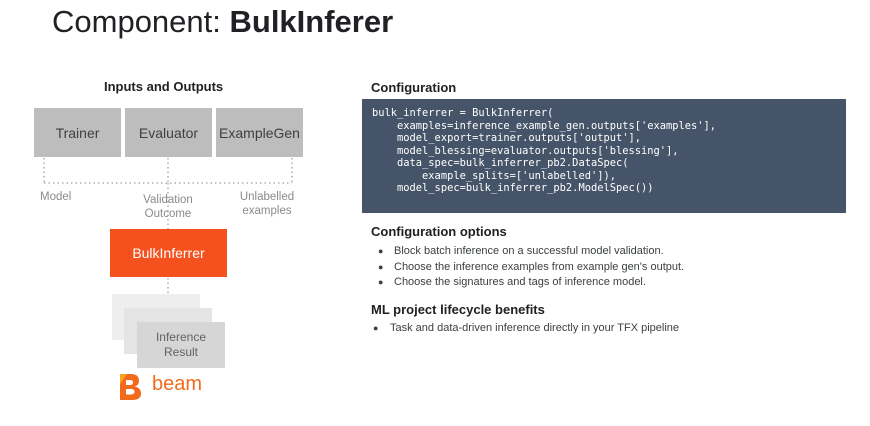  What do you see at coordinates (414, 87) in the screenshot?
I see `configuration-heading: Configuration` at bounding box center [414, 87].